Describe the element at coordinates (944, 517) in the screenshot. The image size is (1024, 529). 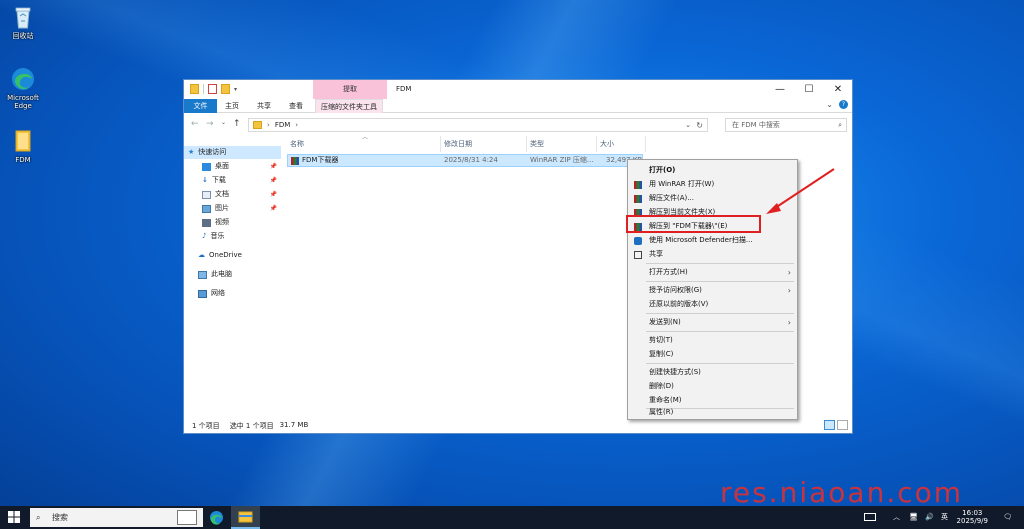
I see `ime-indicator: 英` at that location.